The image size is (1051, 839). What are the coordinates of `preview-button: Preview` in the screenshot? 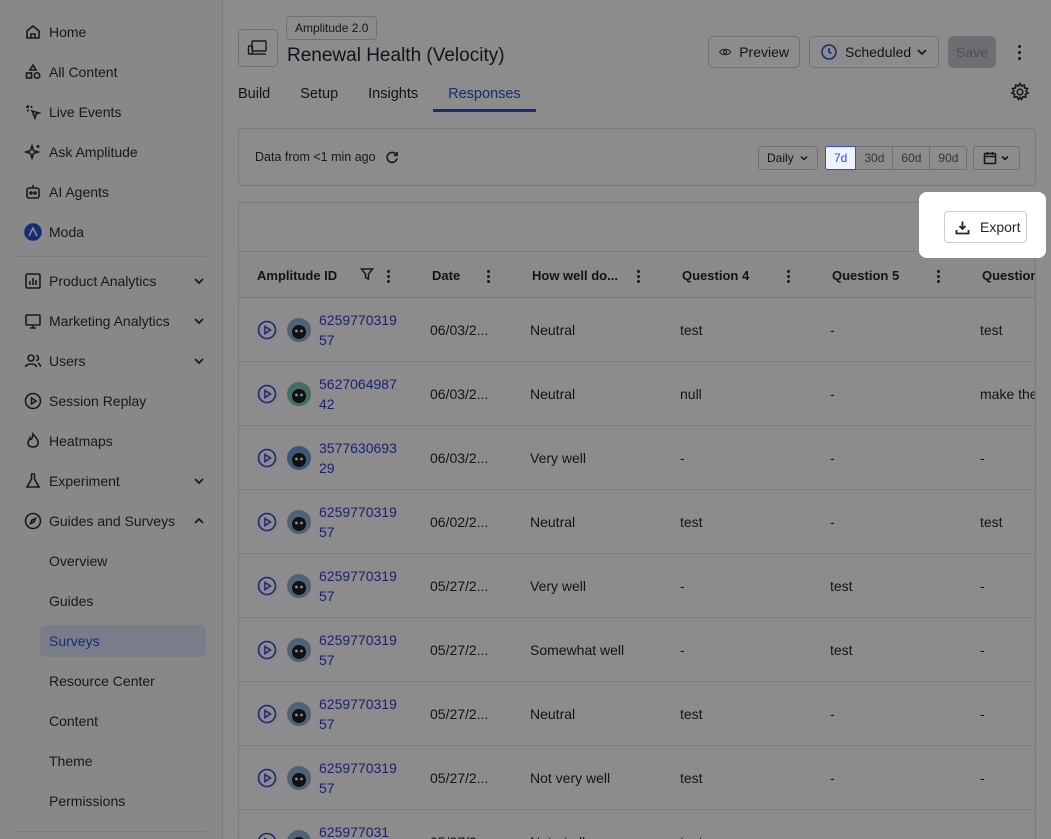 It's located at (754, 52).